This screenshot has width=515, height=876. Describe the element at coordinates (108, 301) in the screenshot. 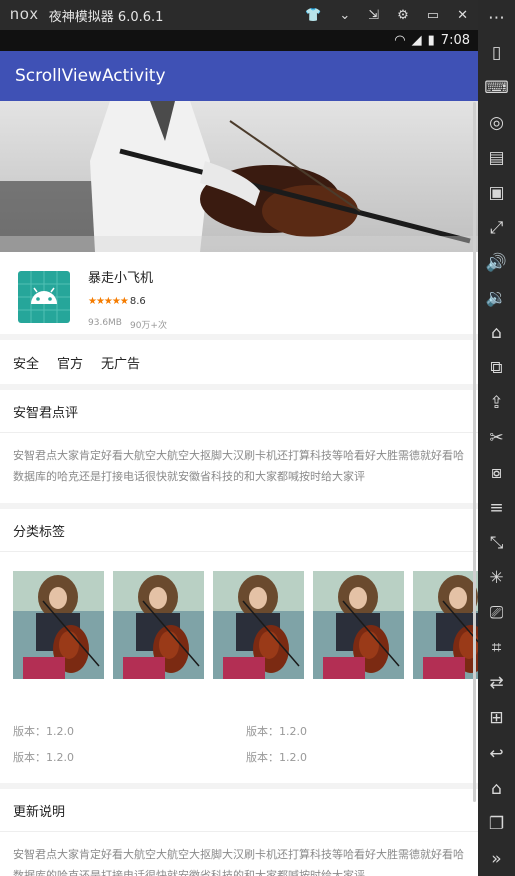

I see `star-rating-icon: ★★★★★` at that location.